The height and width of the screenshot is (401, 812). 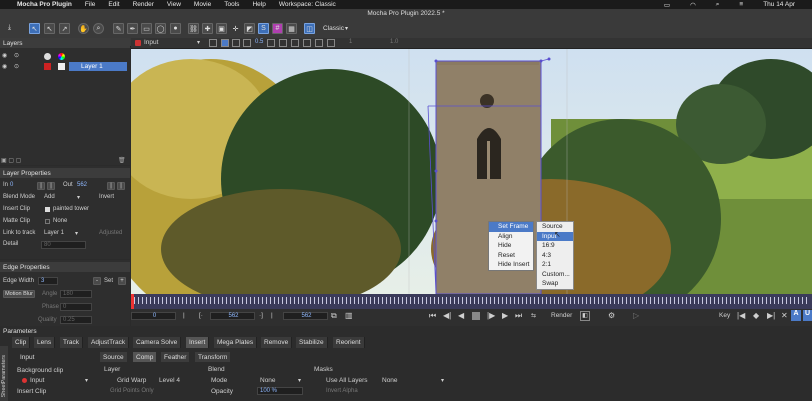 I want to click on save-icon: ⤓, so click(x=9, y=27).